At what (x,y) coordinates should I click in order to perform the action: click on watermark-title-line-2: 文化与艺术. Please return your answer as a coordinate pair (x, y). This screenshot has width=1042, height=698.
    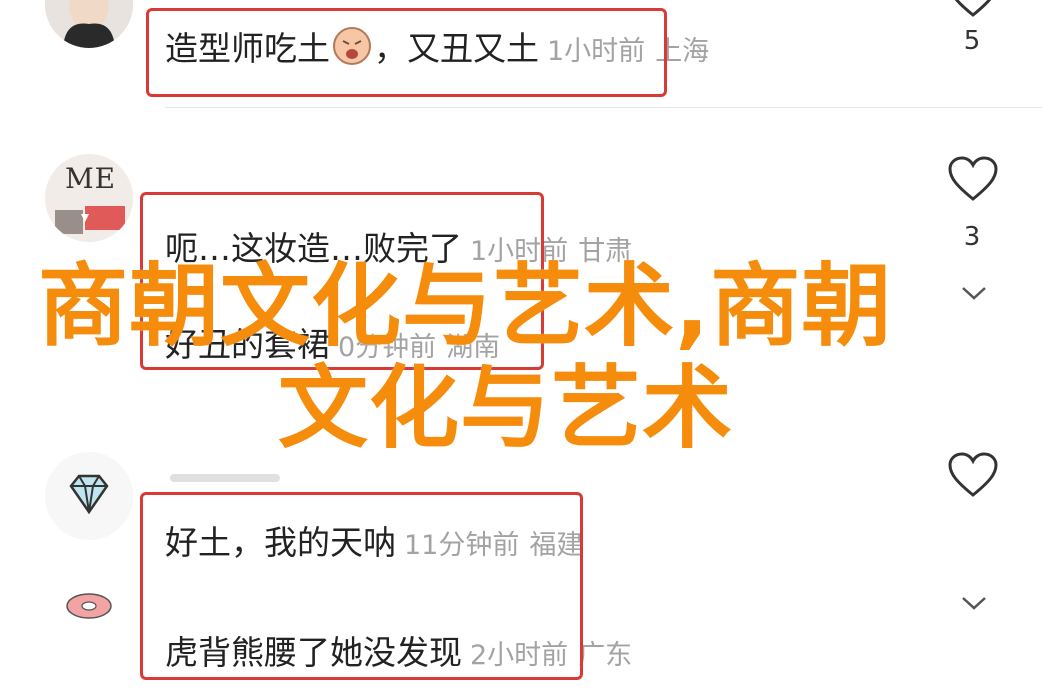
    Looking at the image, I should click on (505, 408).